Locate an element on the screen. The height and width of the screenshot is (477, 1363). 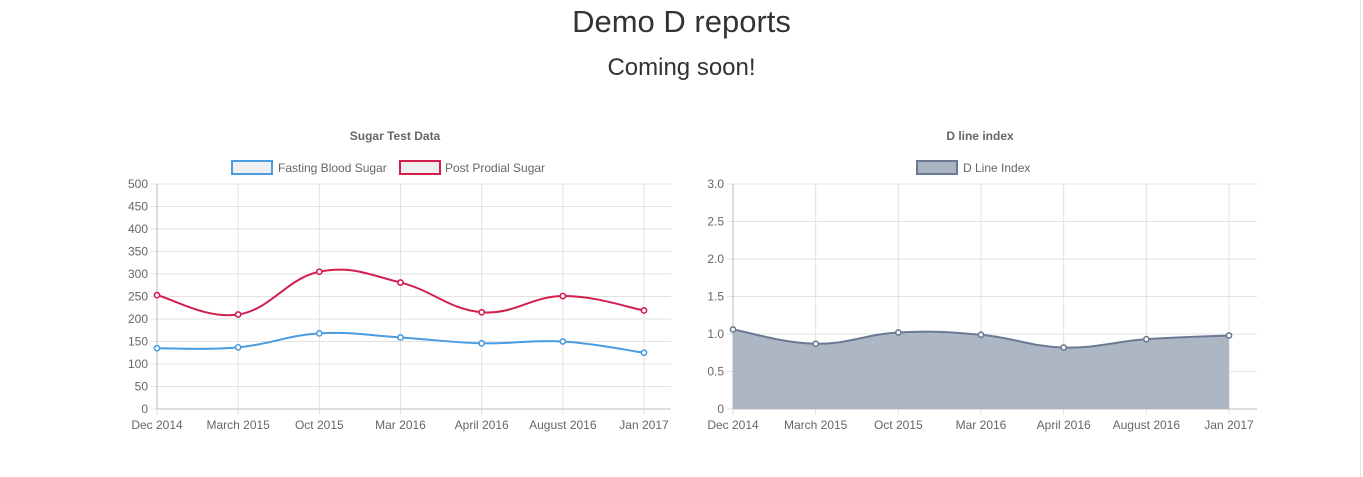
dline-legend-label: D Line Index is located at coordinates (996, 168).